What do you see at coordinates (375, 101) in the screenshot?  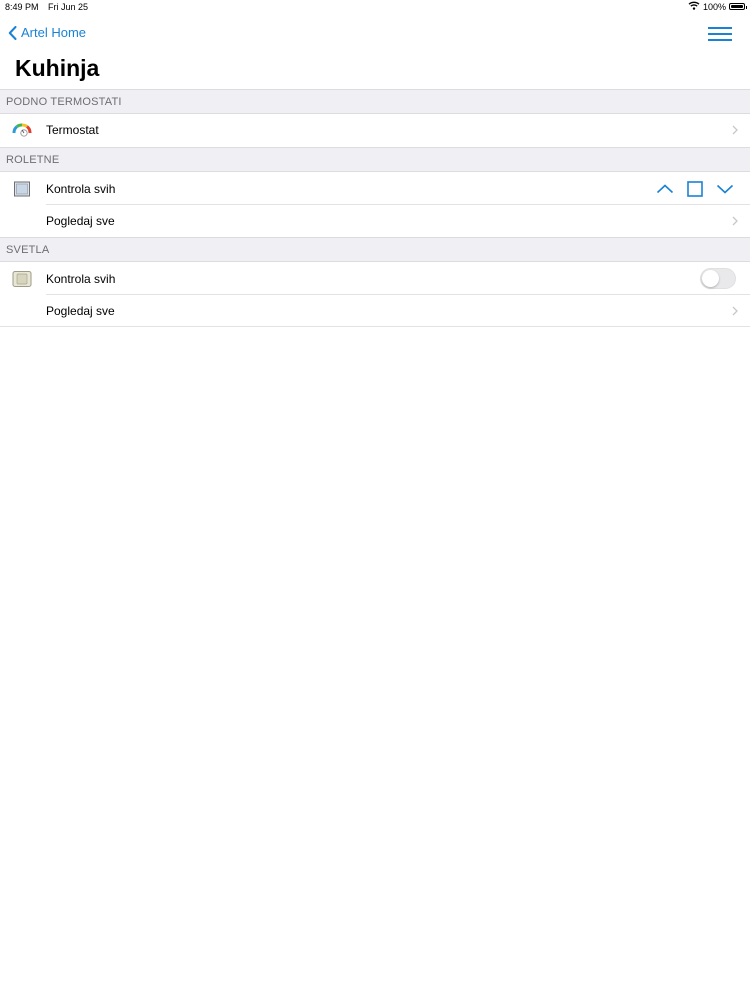 I see `section-header-floor-heating: PODNO TERMOSTATI` at bounding box center [375, 101].